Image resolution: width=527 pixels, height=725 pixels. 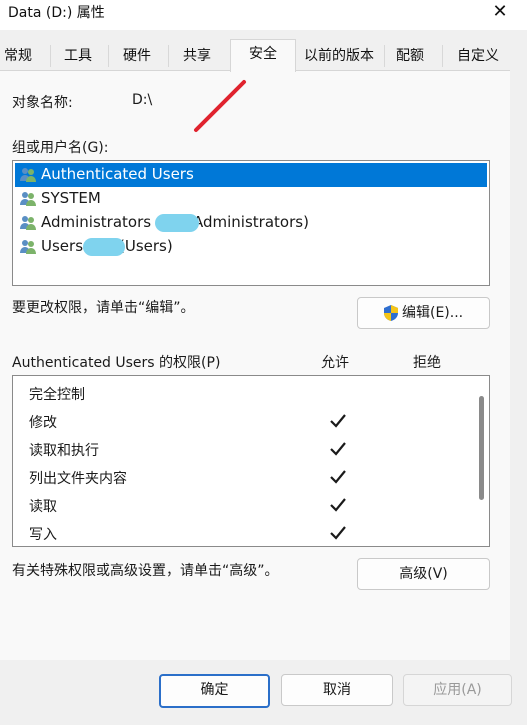 I want to click on apply-button: 应用(A), so click(x=457, y=690).